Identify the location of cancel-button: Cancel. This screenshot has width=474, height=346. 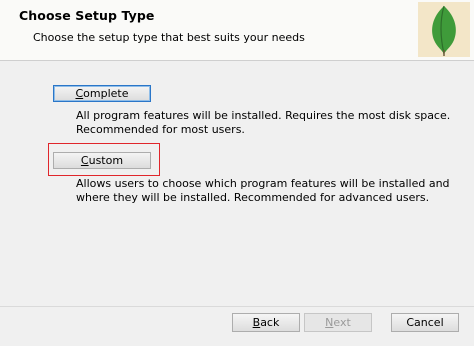
(425, 322).